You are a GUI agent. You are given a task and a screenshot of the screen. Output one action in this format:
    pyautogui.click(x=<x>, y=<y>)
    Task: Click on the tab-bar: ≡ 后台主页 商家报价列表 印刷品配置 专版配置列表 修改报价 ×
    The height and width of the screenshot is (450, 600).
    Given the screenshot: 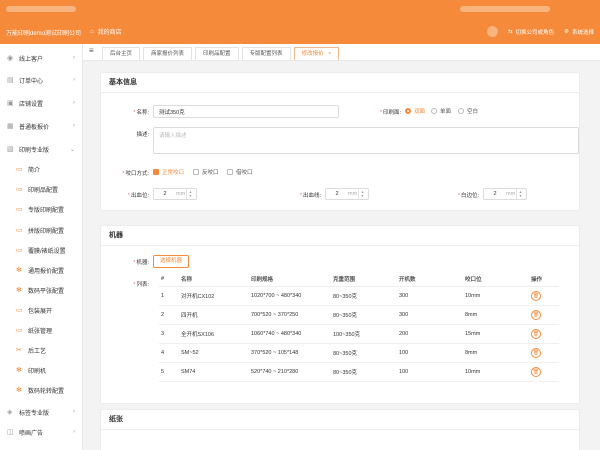 What is the action you would take?
    pyautogui.click(x=341, y=52)
    